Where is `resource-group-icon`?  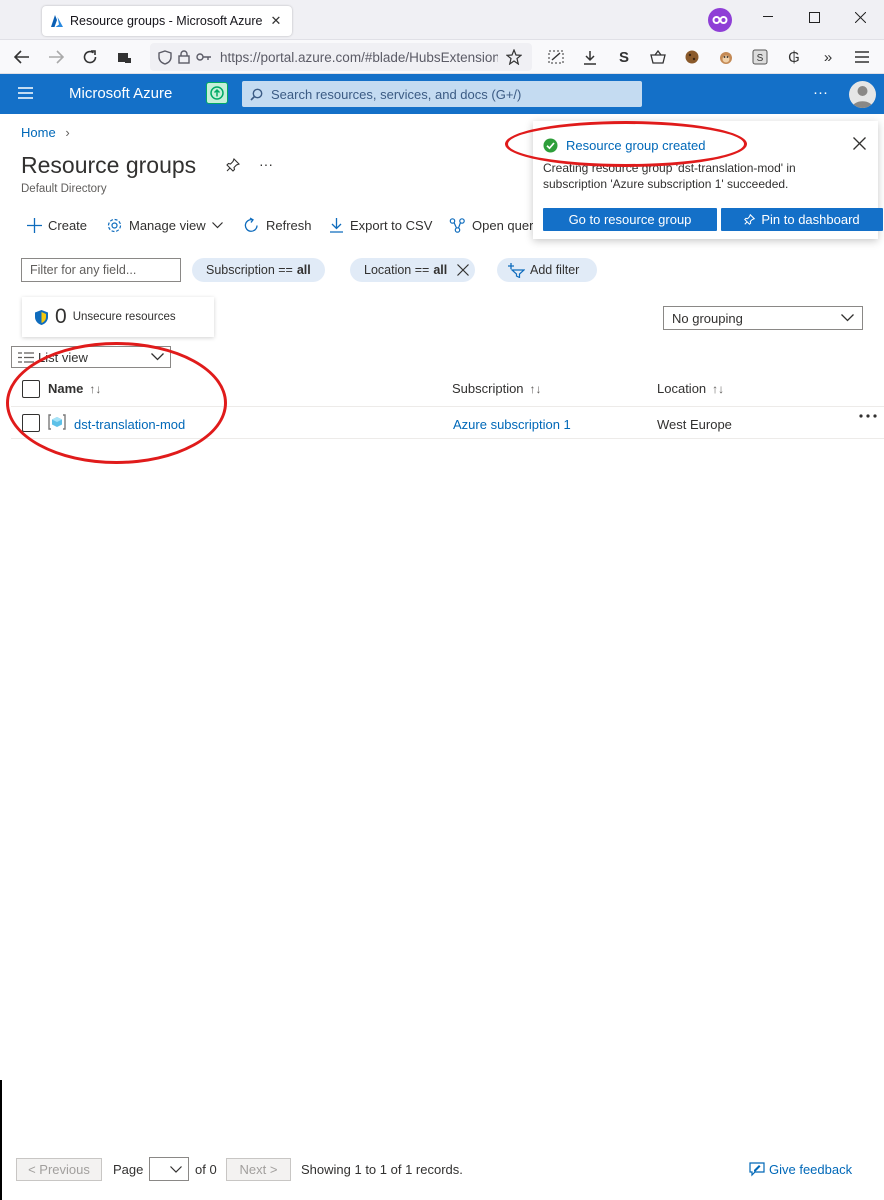
resource-group-icon is located at coordinates (57, 422).